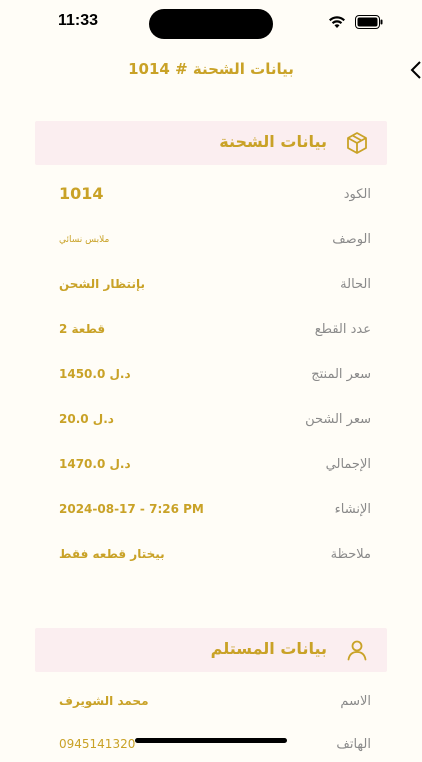  I want to click on box-icon, so click(357, 143).